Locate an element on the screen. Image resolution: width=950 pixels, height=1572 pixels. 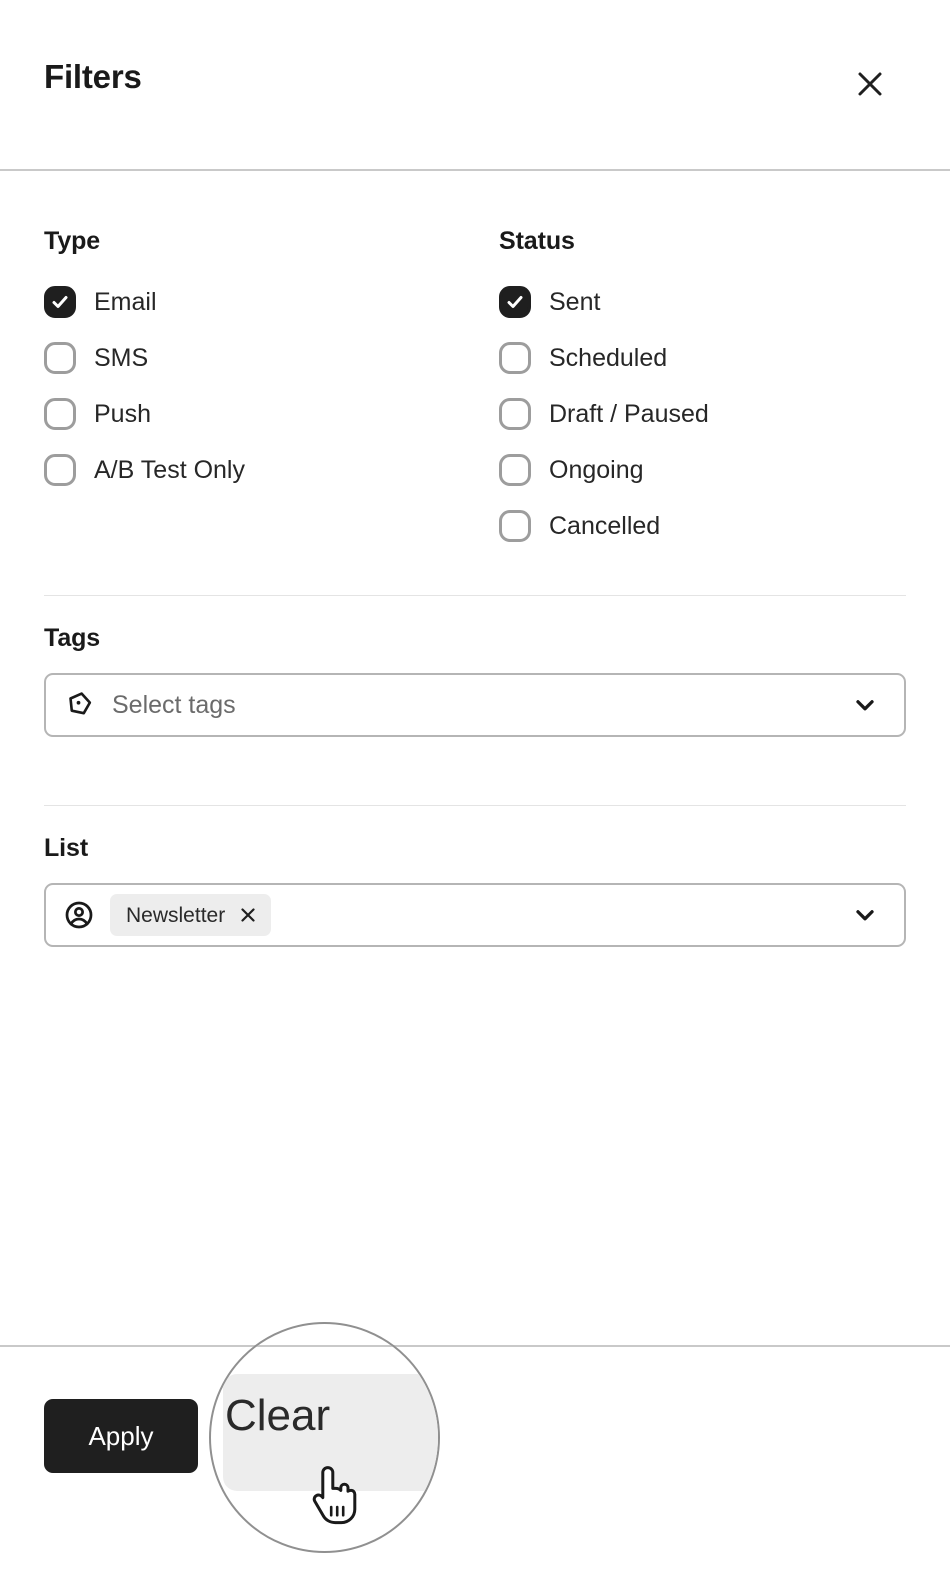
checkbox-label-ab-test-only: A/B Test Only is located at coordinates (169, 469).